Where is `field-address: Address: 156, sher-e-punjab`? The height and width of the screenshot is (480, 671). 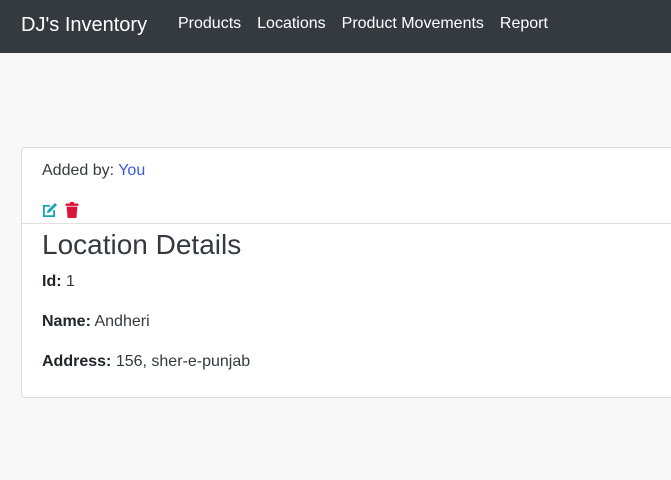 field-address: Address: 156, sher-e-punjab is located at coordinates (146, 362).